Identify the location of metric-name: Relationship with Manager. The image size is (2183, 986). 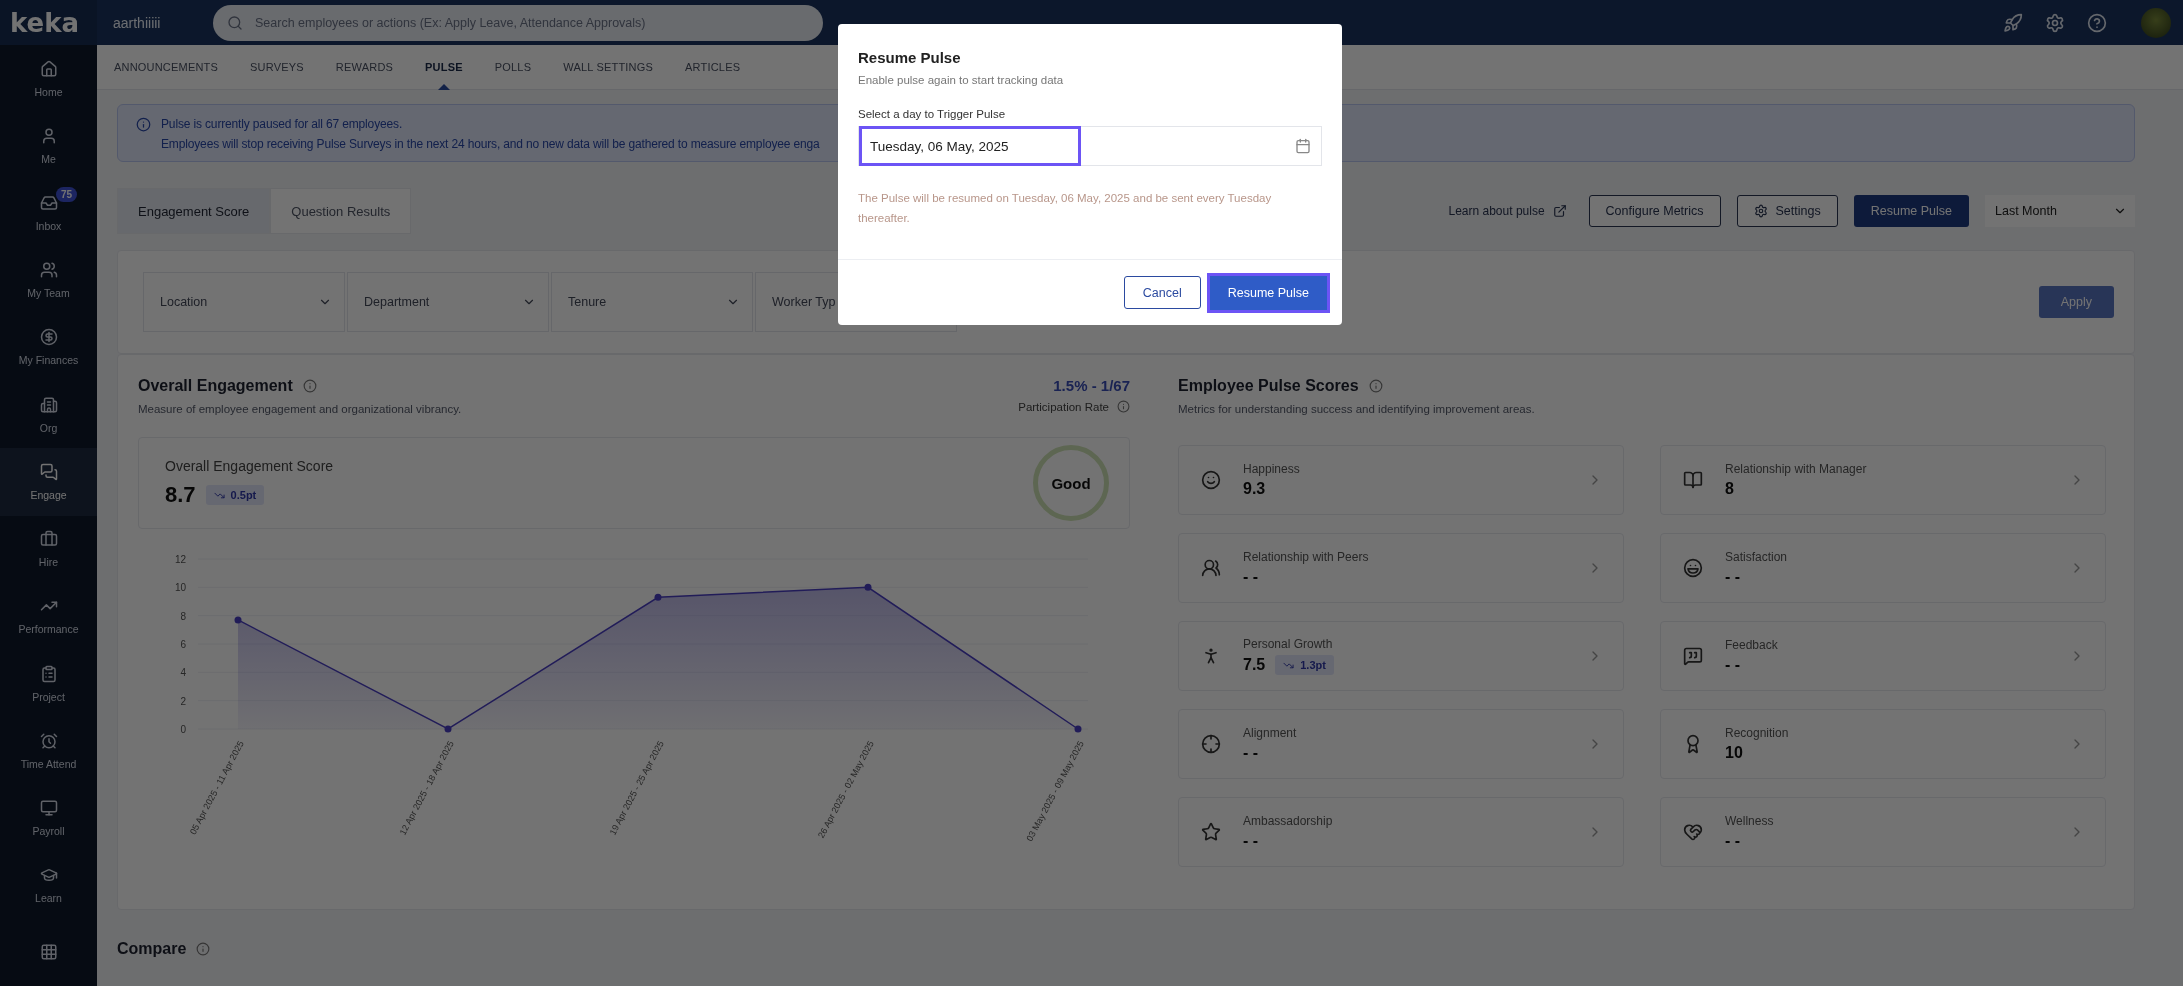
(1796, 469).